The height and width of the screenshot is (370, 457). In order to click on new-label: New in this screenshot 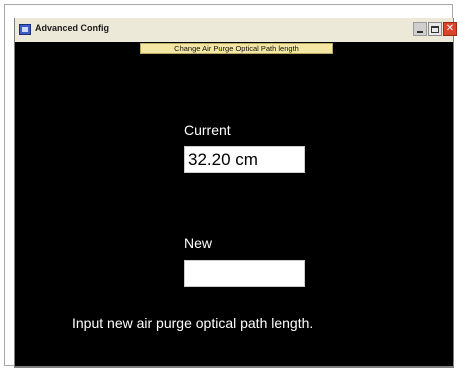, I will do `click(198, 243)`.